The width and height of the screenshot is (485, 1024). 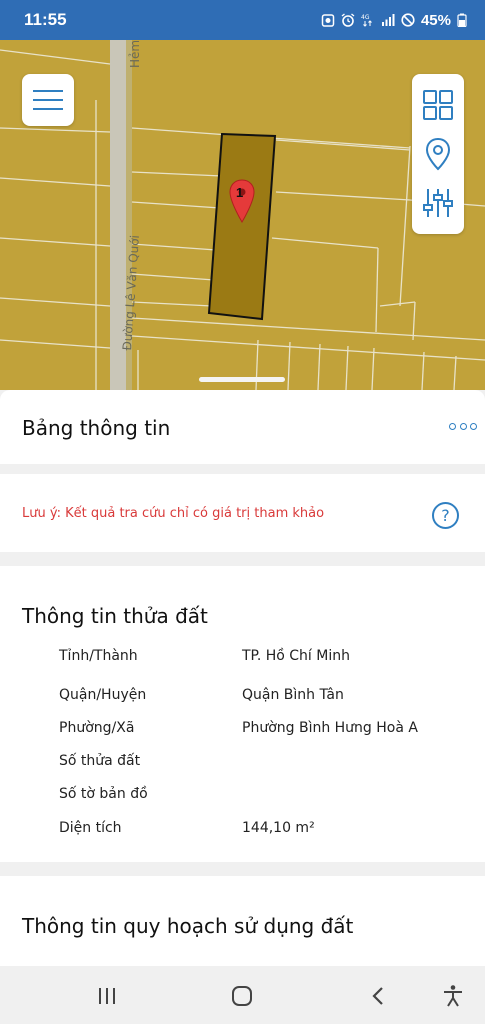 I want to click on accessibility-icon, so click(x=453, y=996).